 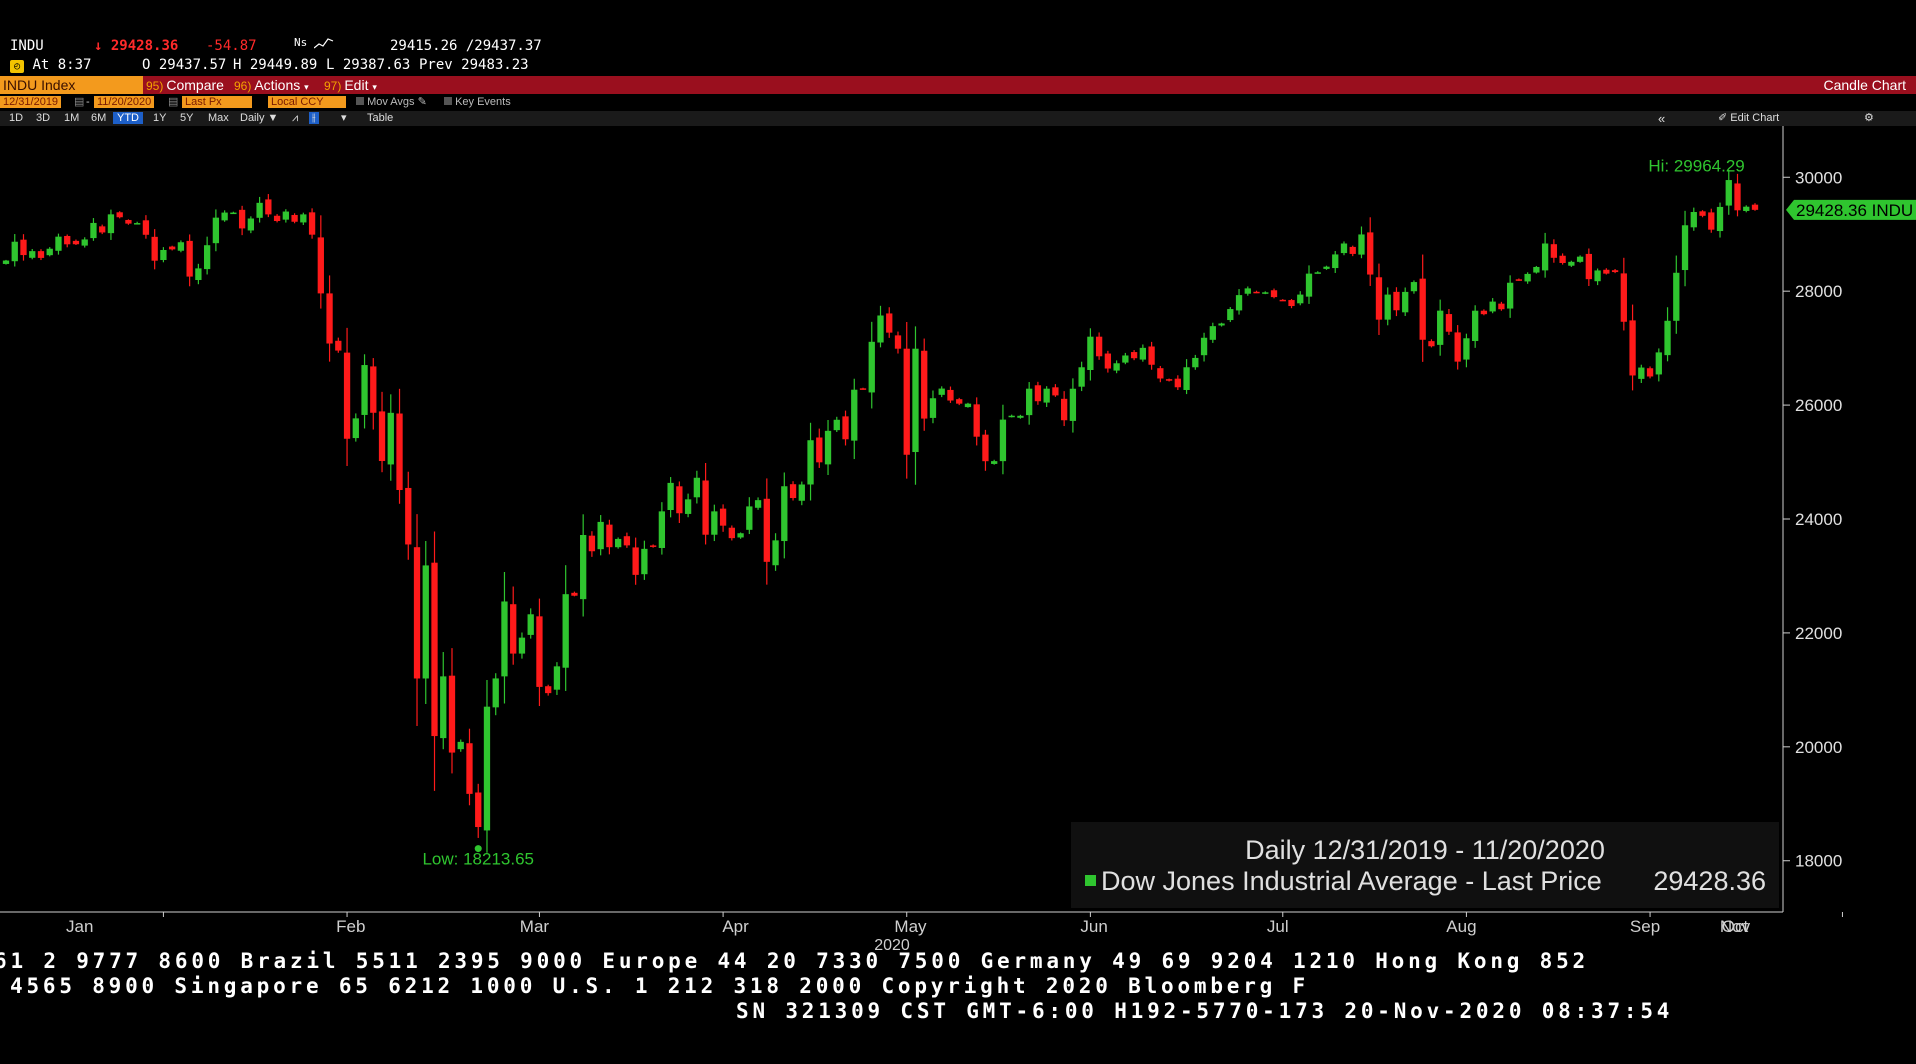 What do you see at coordinates (159, 118) in the screenshot?
I see `period-1y: 1Y` at bounding box center [159, 118].